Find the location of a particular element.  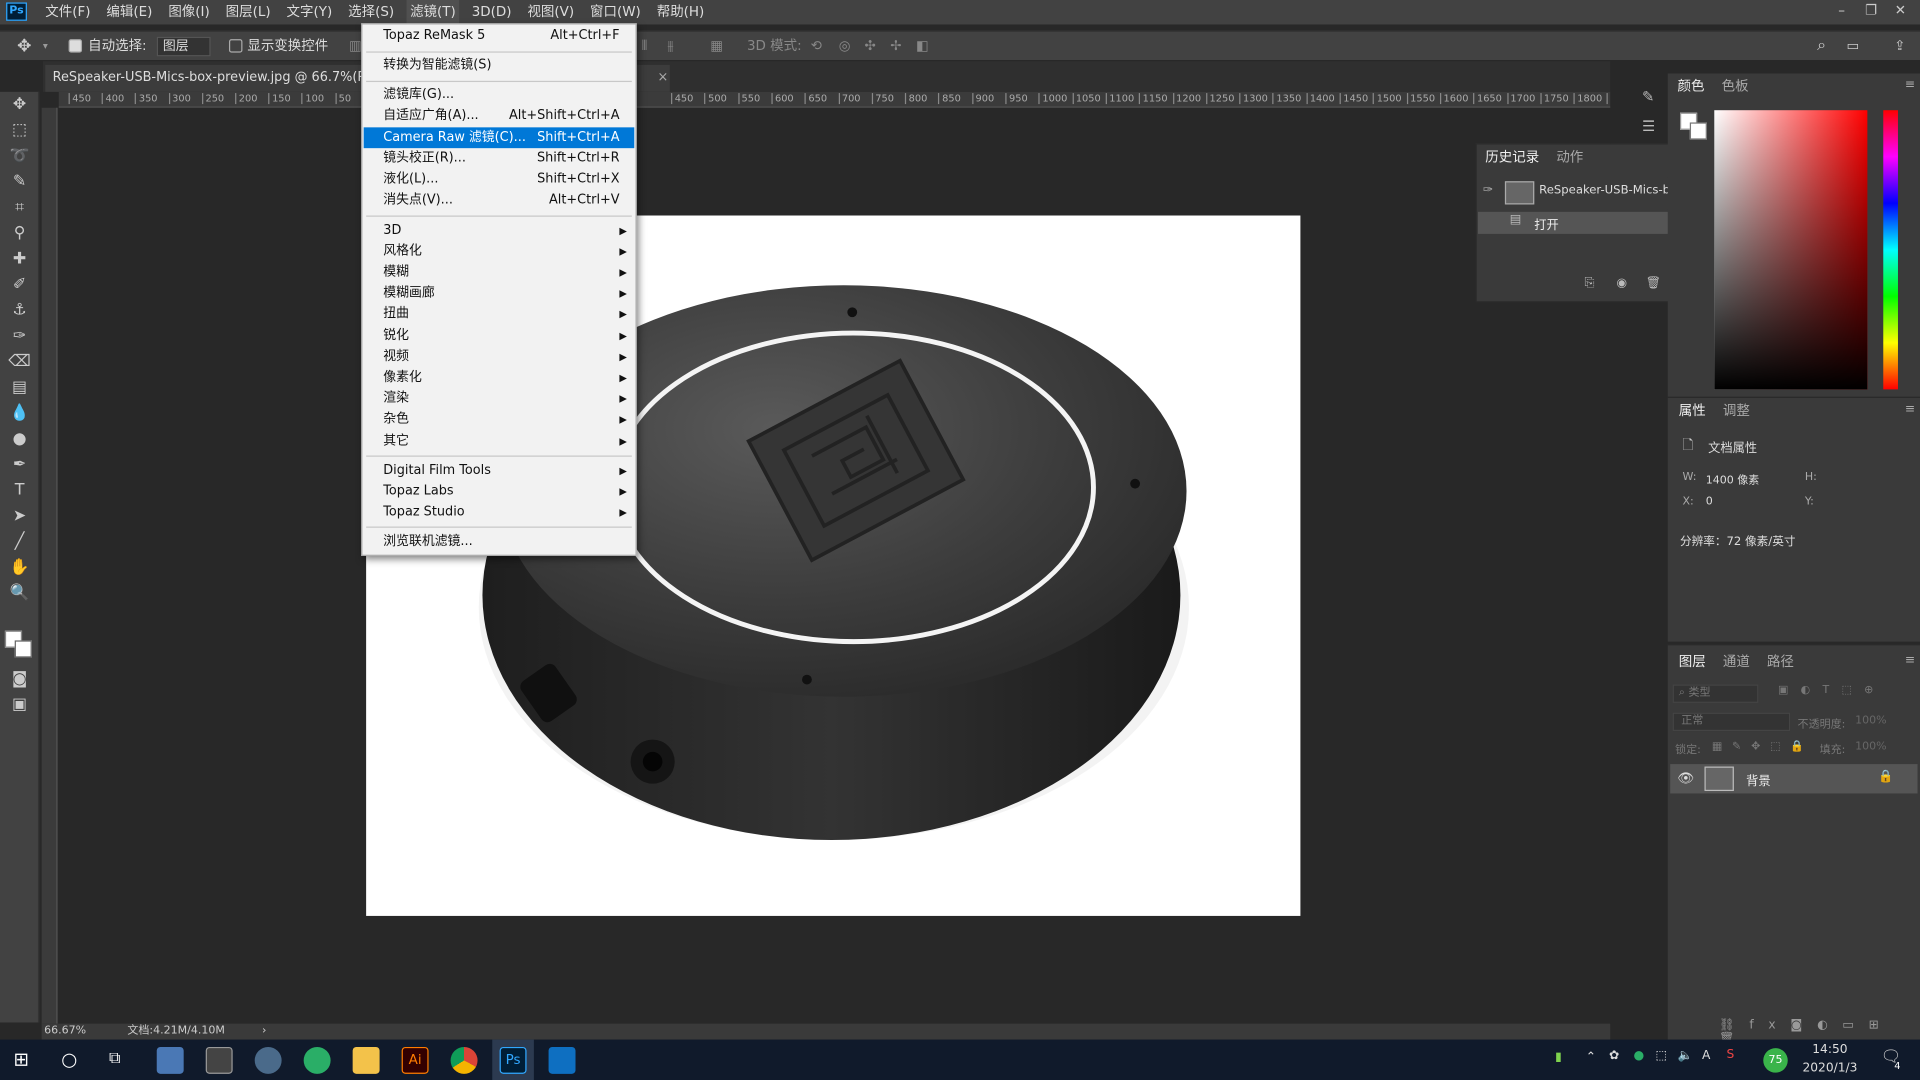

dodge-icon: ● is located at coordinates (19, 440).